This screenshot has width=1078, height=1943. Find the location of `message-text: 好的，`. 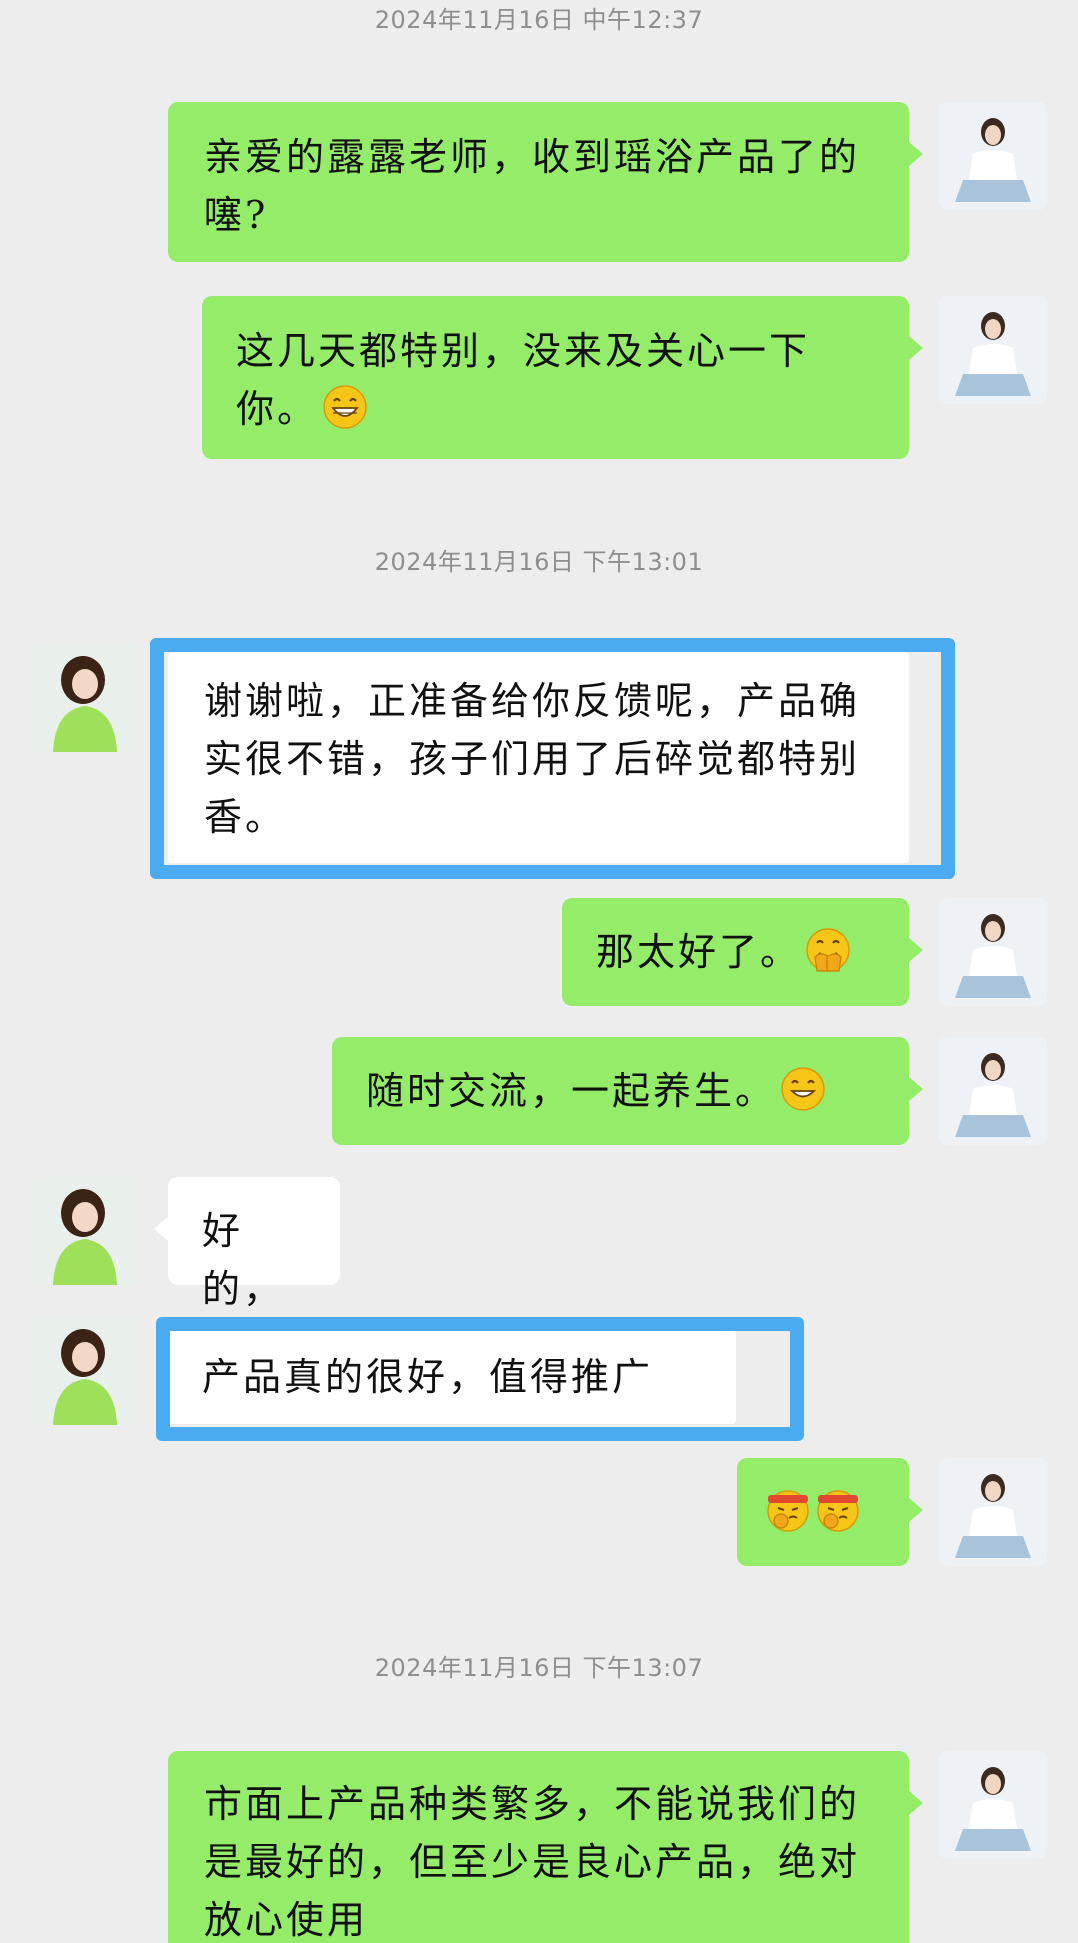

message-text: 好的， is located at coordinates (243, 1260).